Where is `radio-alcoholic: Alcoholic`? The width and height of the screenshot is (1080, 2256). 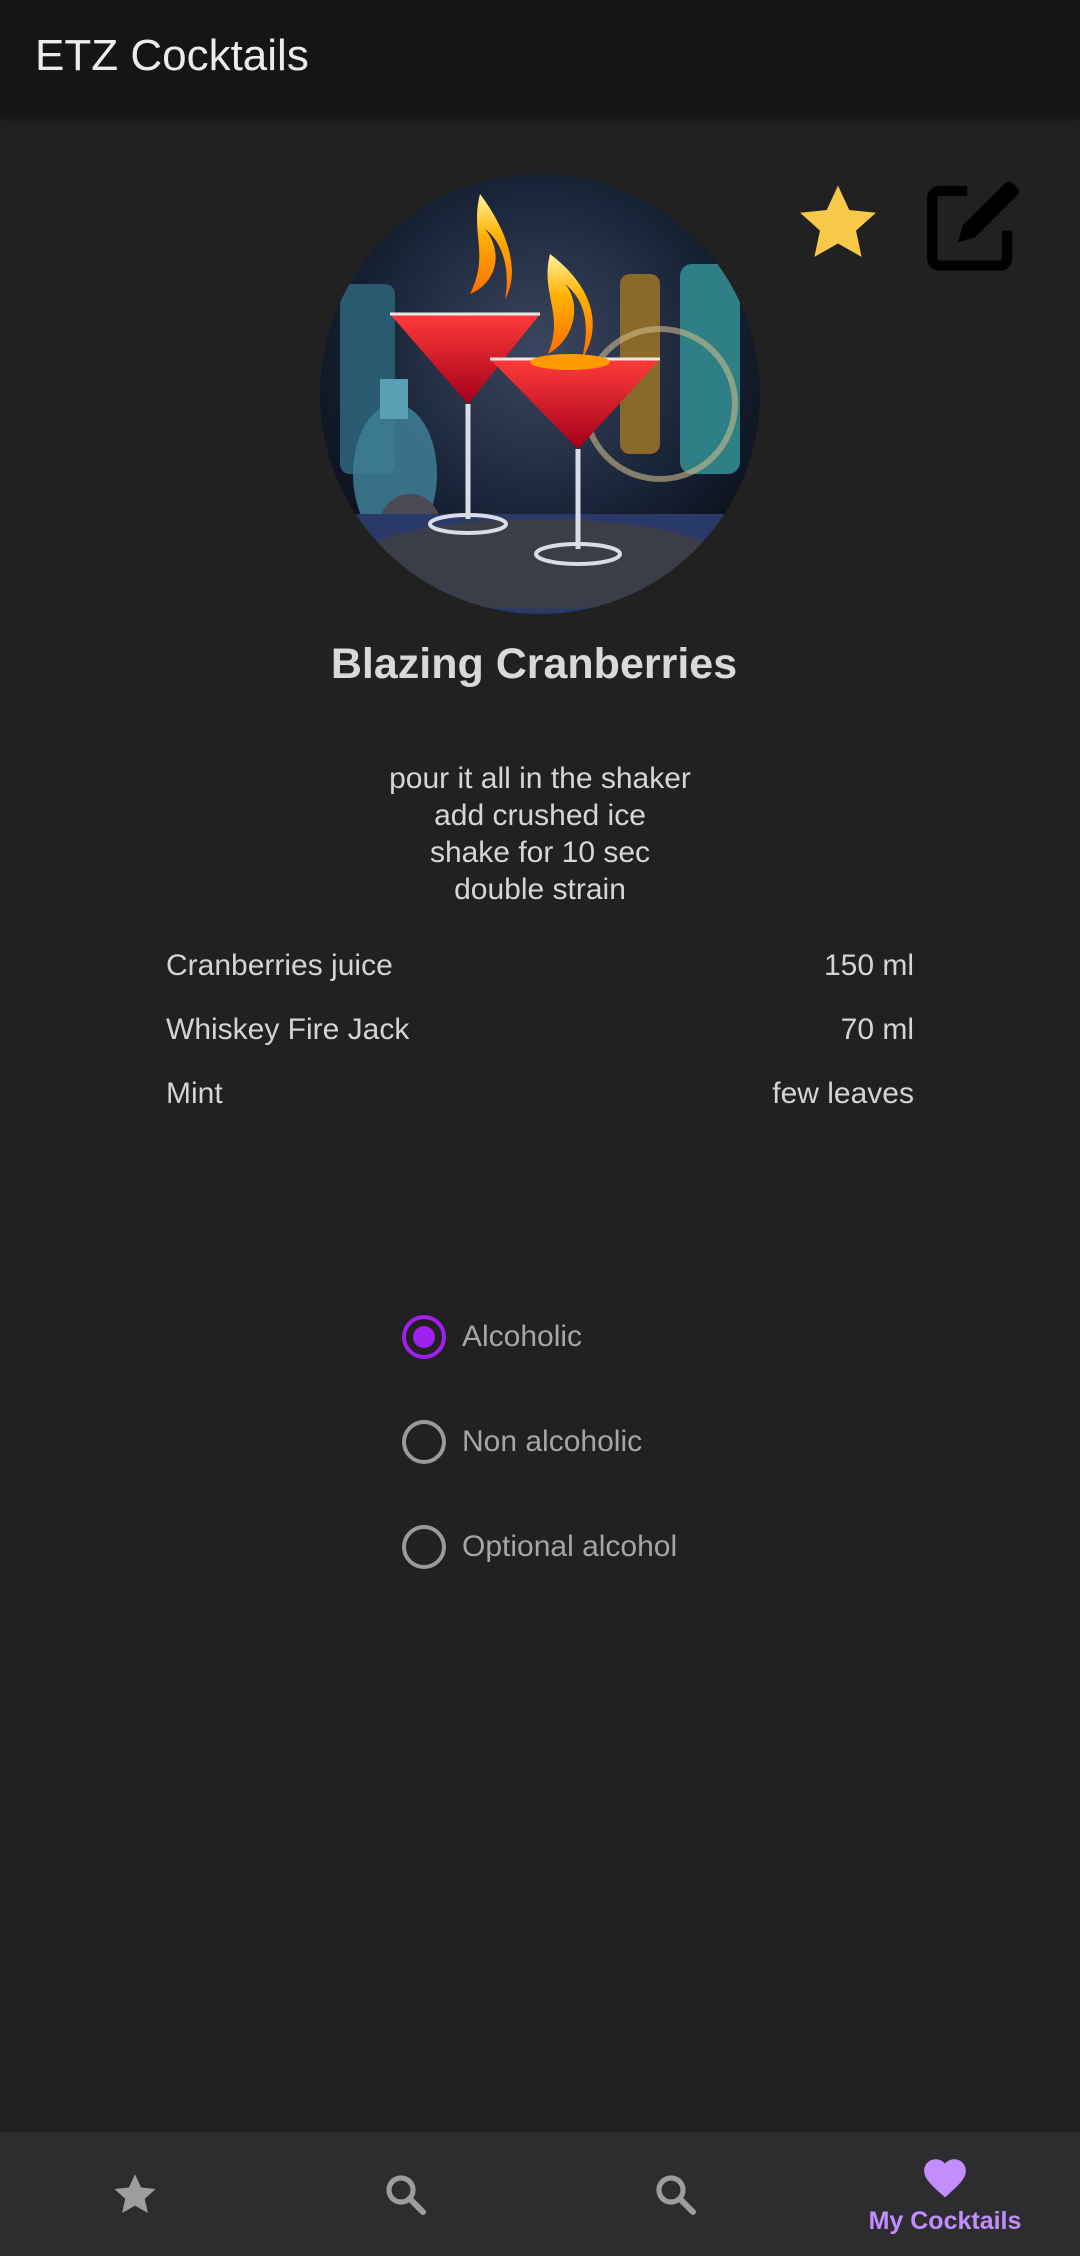 radio-alcoholic: Alcoholic is located at coordinates (602, 1336).